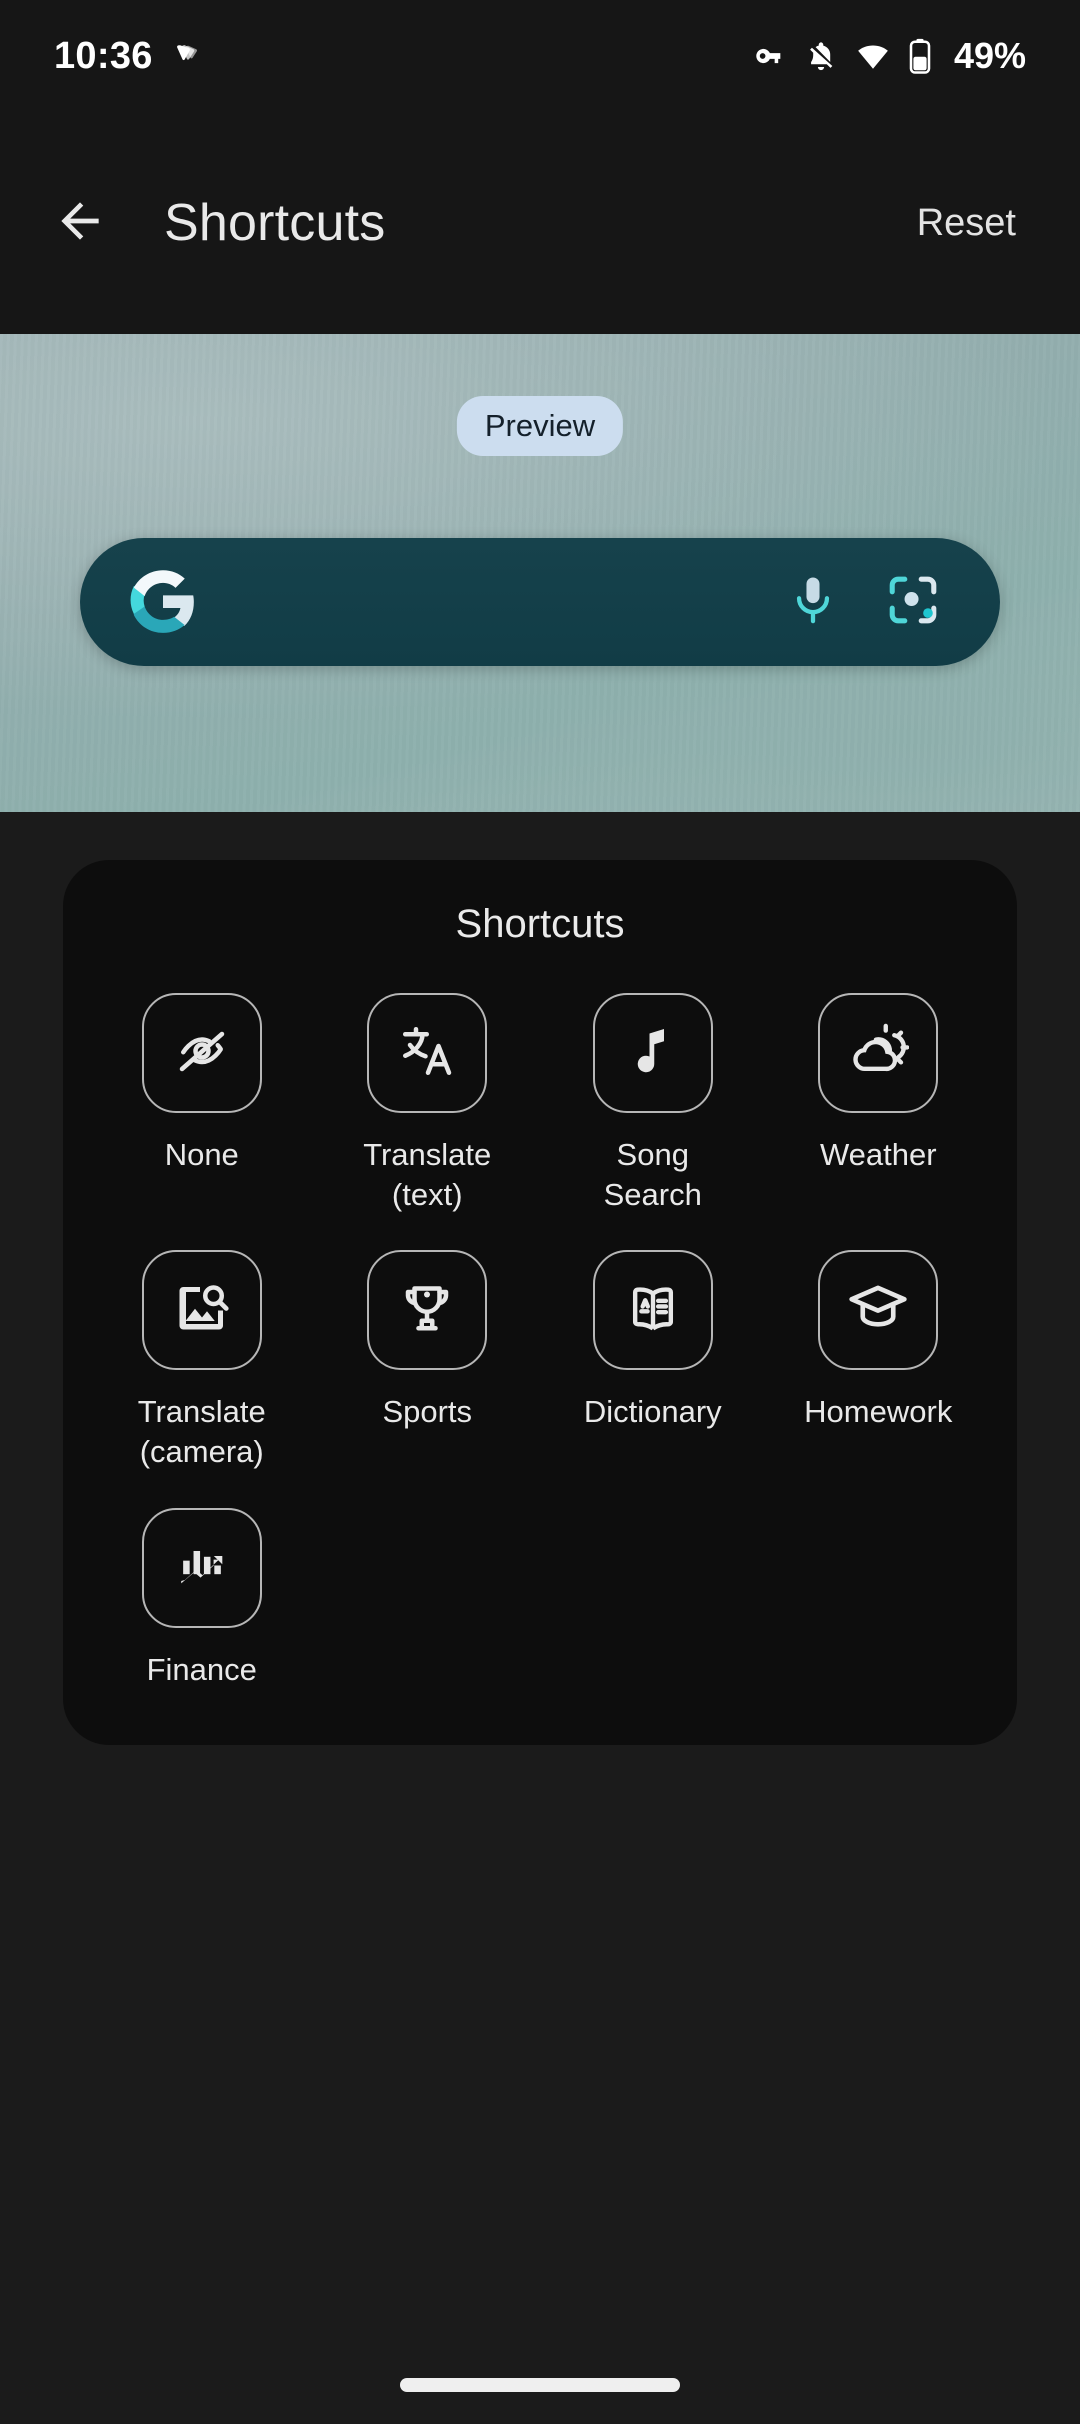 This screenshot has width=1080, height=2424. I want to click on shortcut-option-translate-camera: Translate (camera), so click(202, 1360).